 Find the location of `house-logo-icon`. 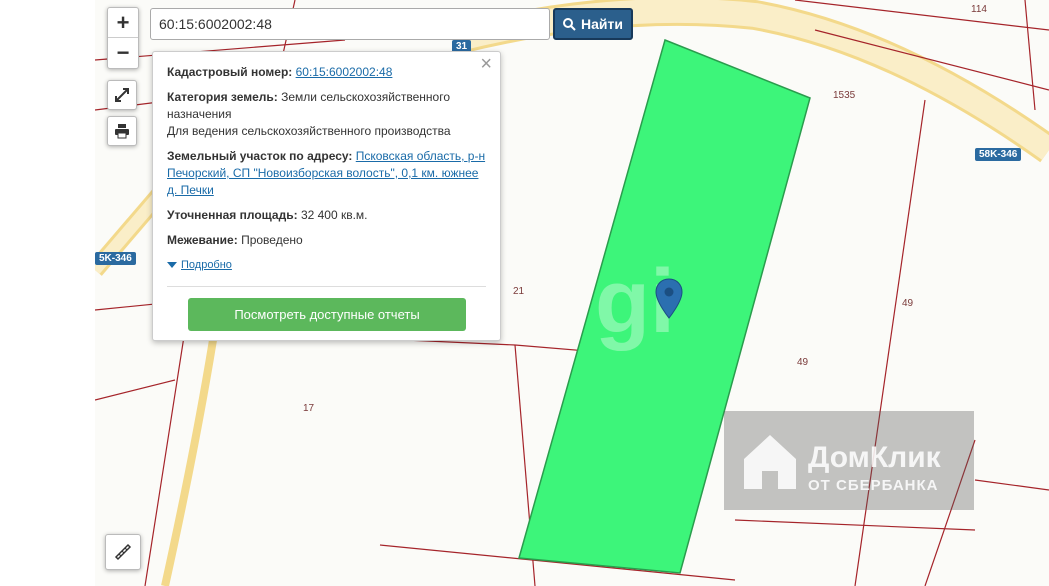

house-logo-icon is located at coordinates (770, 462).